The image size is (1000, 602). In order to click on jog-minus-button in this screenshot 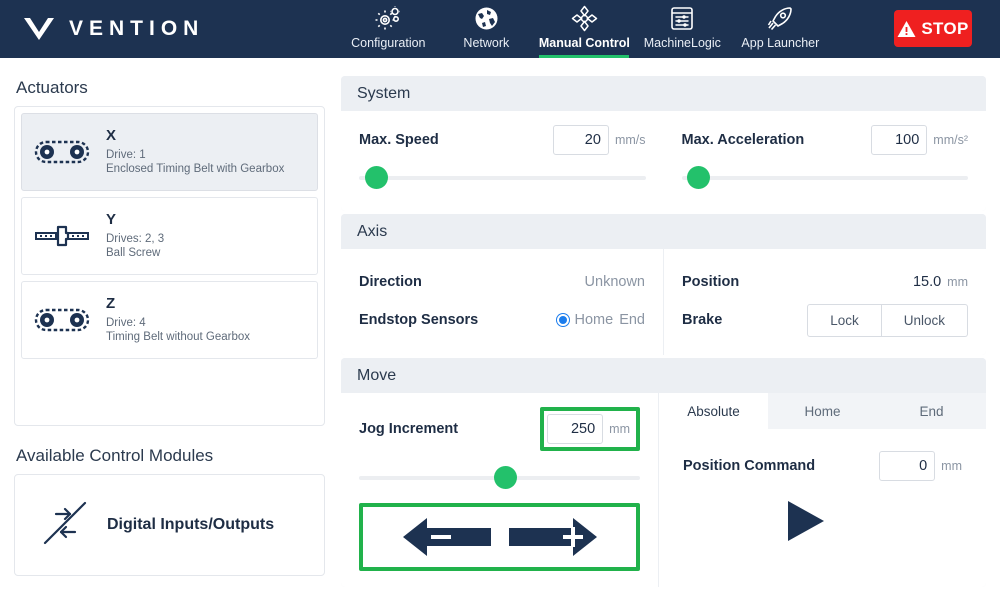, I will do `click(447, 537)`.